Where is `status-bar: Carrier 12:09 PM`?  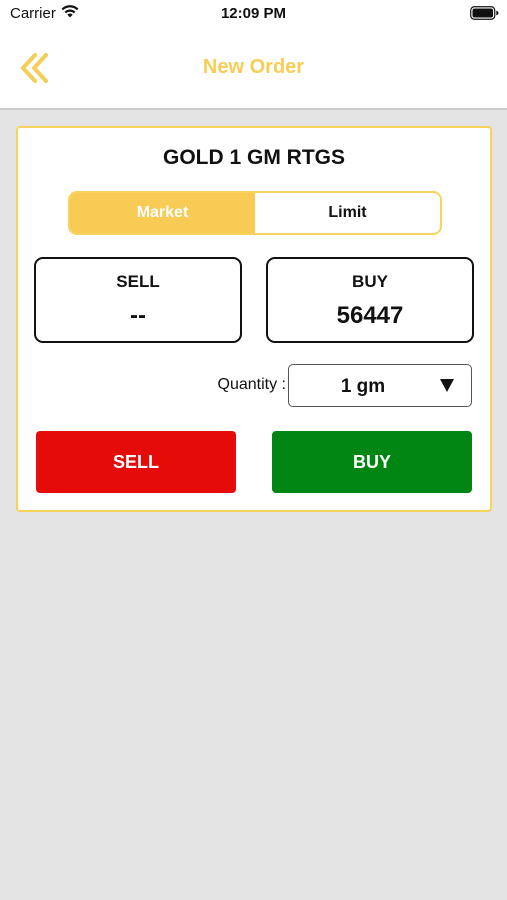
status-bar: Carrier 12:09 PM is located at coordinates (253, 14).